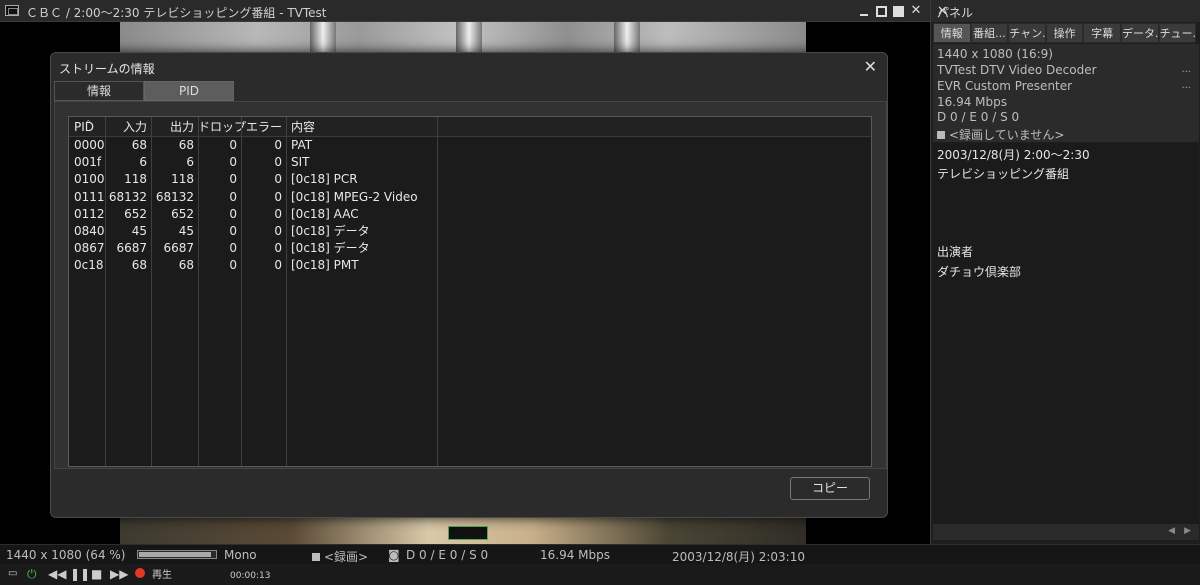 Image resolution: width=1200 pixels, height=585 pixels. Describe the element at coordinates (57, 574) in the screenshot. I see `rewind-icon: ◀◀` at that location.